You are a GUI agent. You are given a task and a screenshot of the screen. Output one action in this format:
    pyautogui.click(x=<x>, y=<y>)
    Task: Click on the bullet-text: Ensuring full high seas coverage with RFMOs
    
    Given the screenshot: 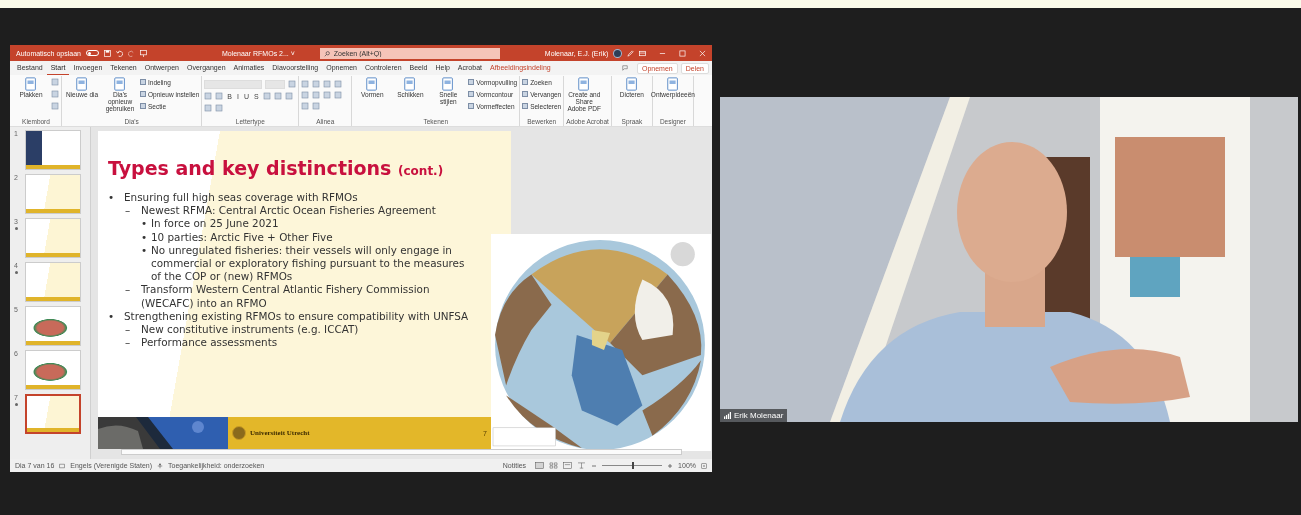 What is the action you would take?
    pyautogui.click(x=241, y=198)
    